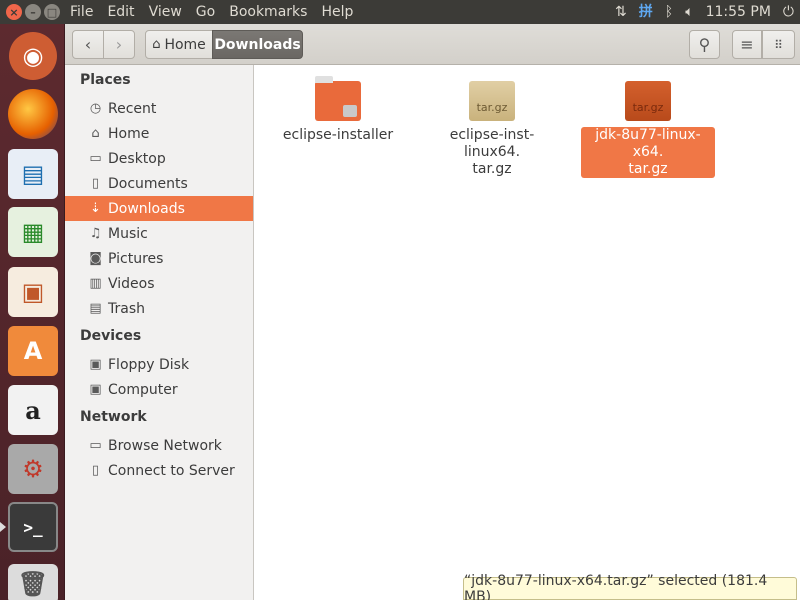  I want to click on sidebar-item-computer: ▣ Computer, so click(159, 389).